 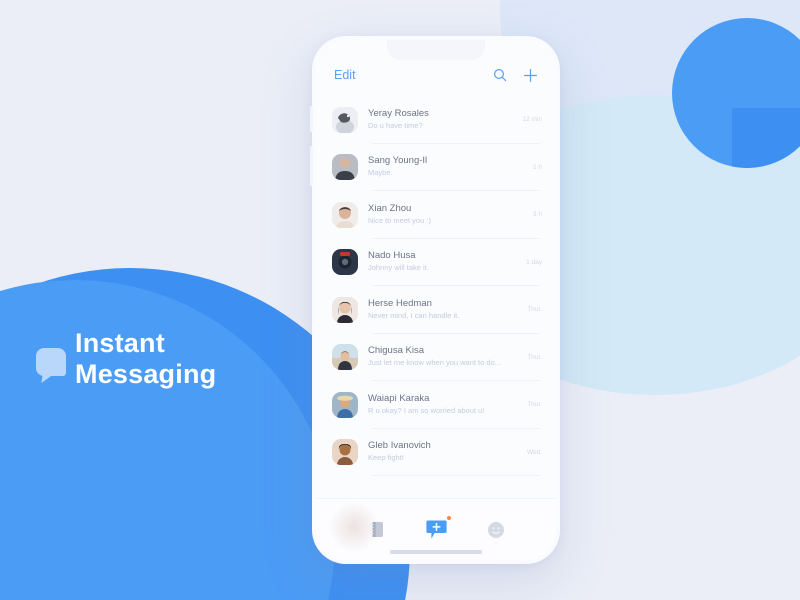 I want to click on chat-list-item: Yeray Rosales Do u have time? 12 min, so click(x=436, y=120).